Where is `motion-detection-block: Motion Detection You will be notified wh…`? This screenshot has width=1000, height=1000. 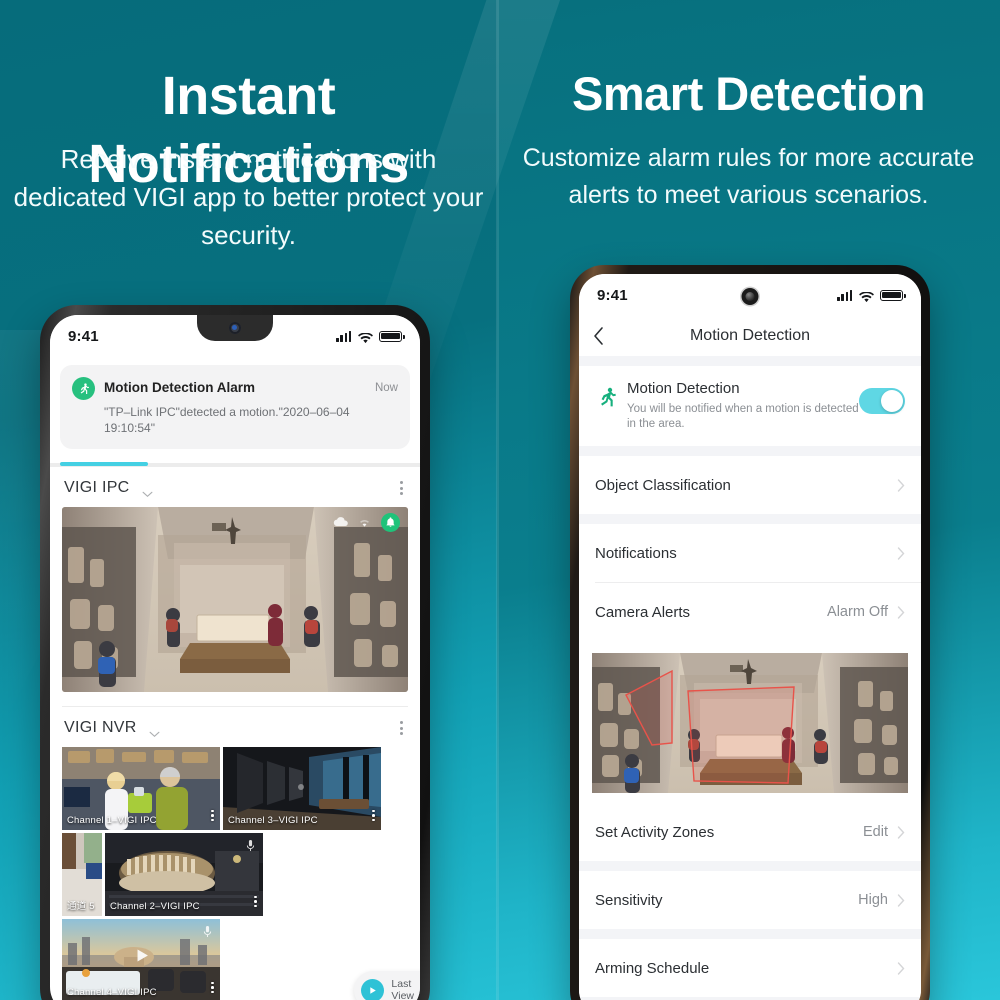 motion-detection-block: Motion Detection You will be notified wh… is located at coordinates (750, 406).